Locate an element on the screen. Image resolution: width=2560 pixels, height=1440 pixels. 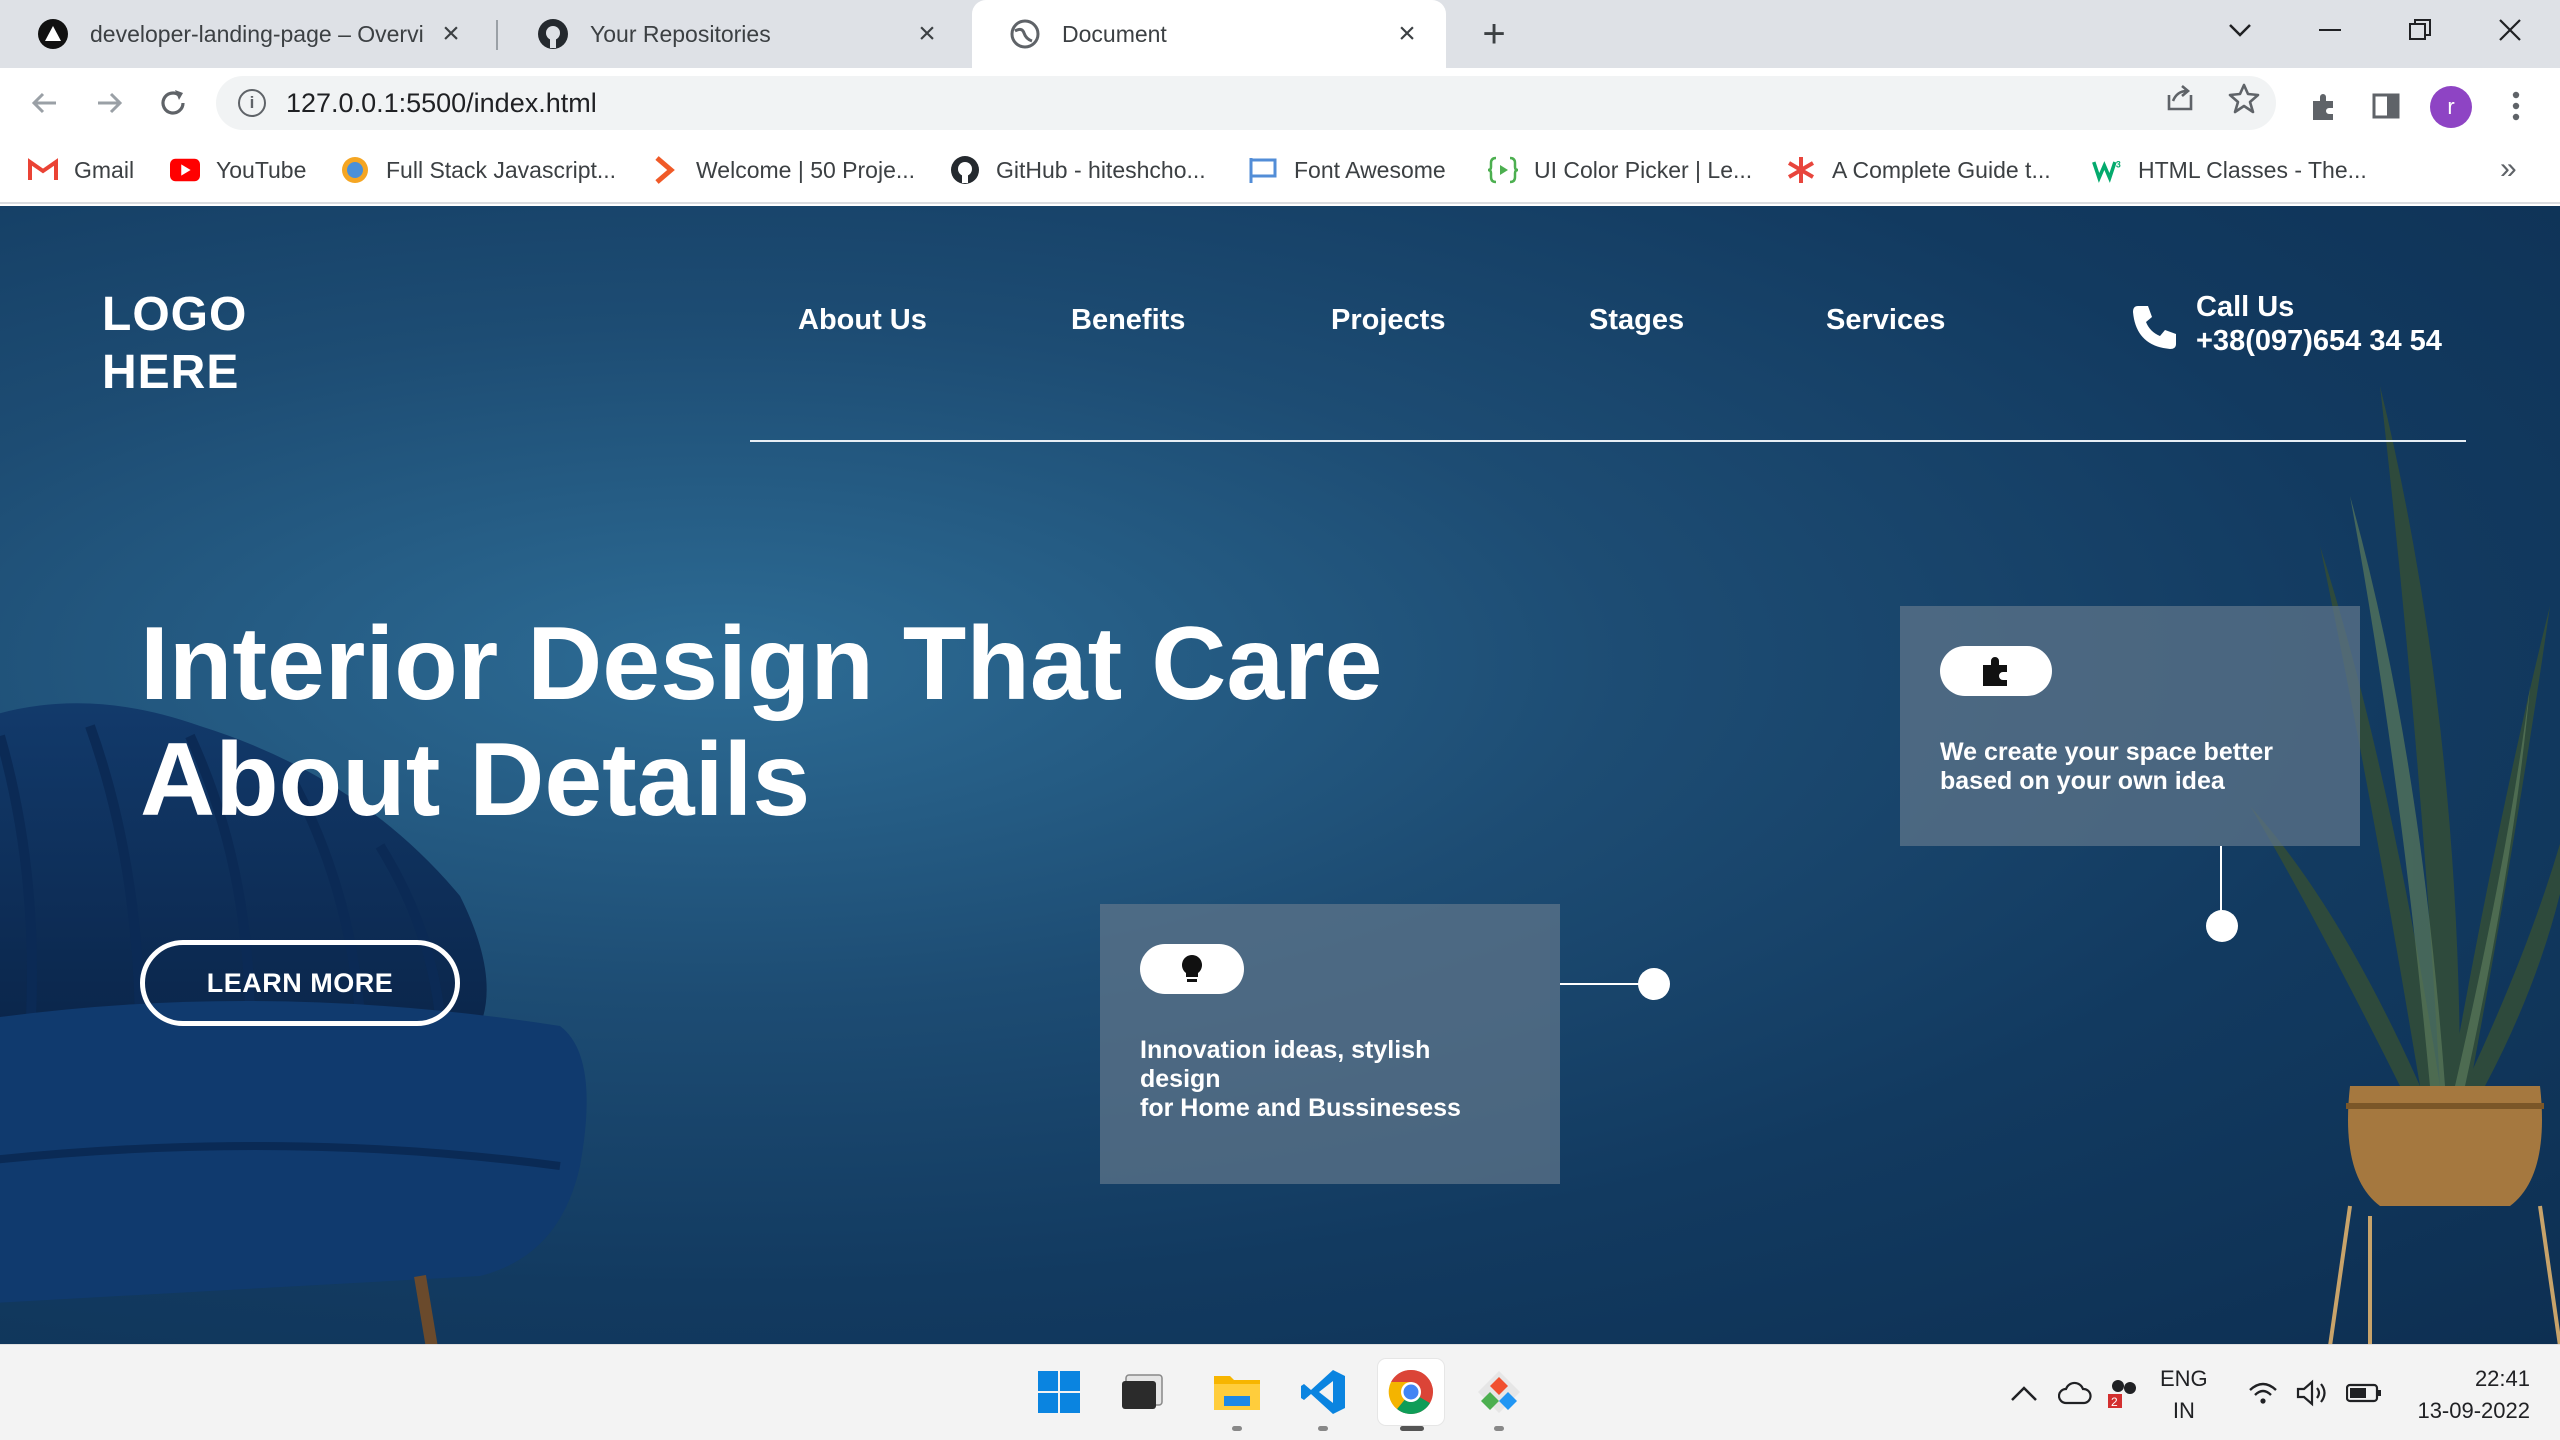
terminal-icon is located at coordinates (1143, 1392).